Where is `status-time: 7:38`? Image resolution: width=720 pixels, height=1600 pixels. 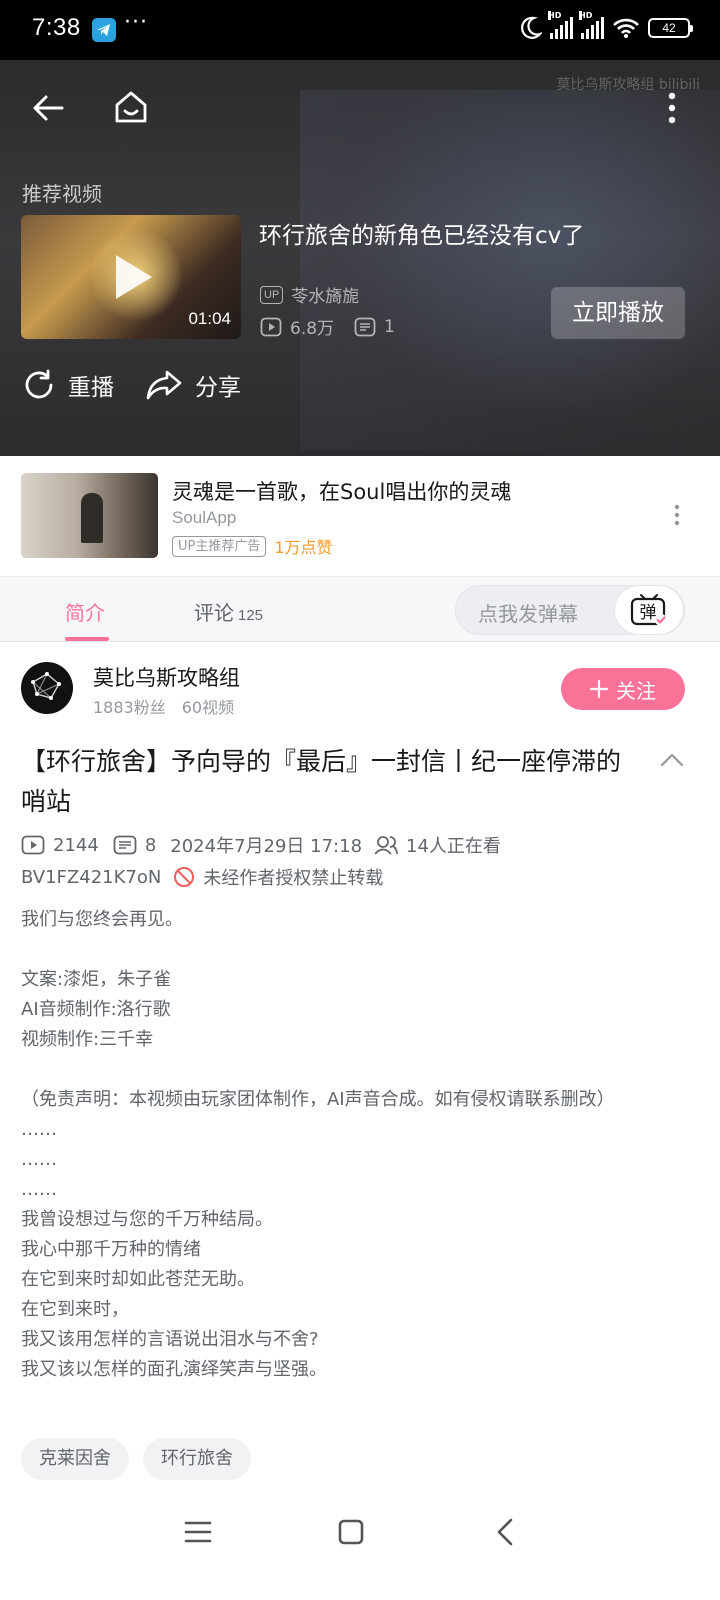
status-time: 7:38 is located at coordinates (56, 27).